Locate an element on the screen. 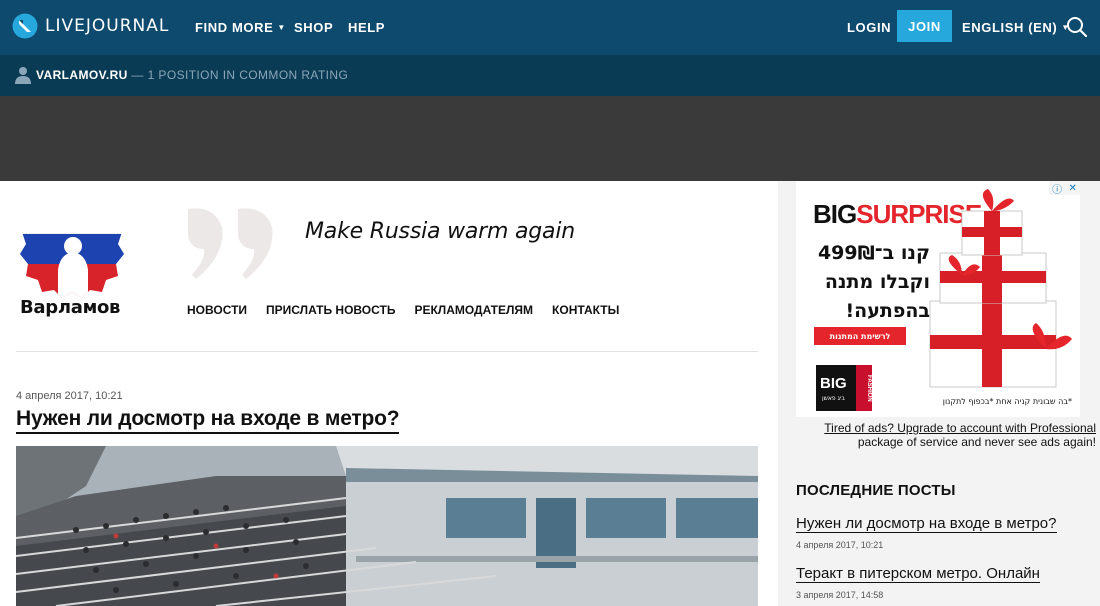 The image size is (1100, 606). livejournal-logo: LIVEJOURNAL is located at coordinates (90, 26).